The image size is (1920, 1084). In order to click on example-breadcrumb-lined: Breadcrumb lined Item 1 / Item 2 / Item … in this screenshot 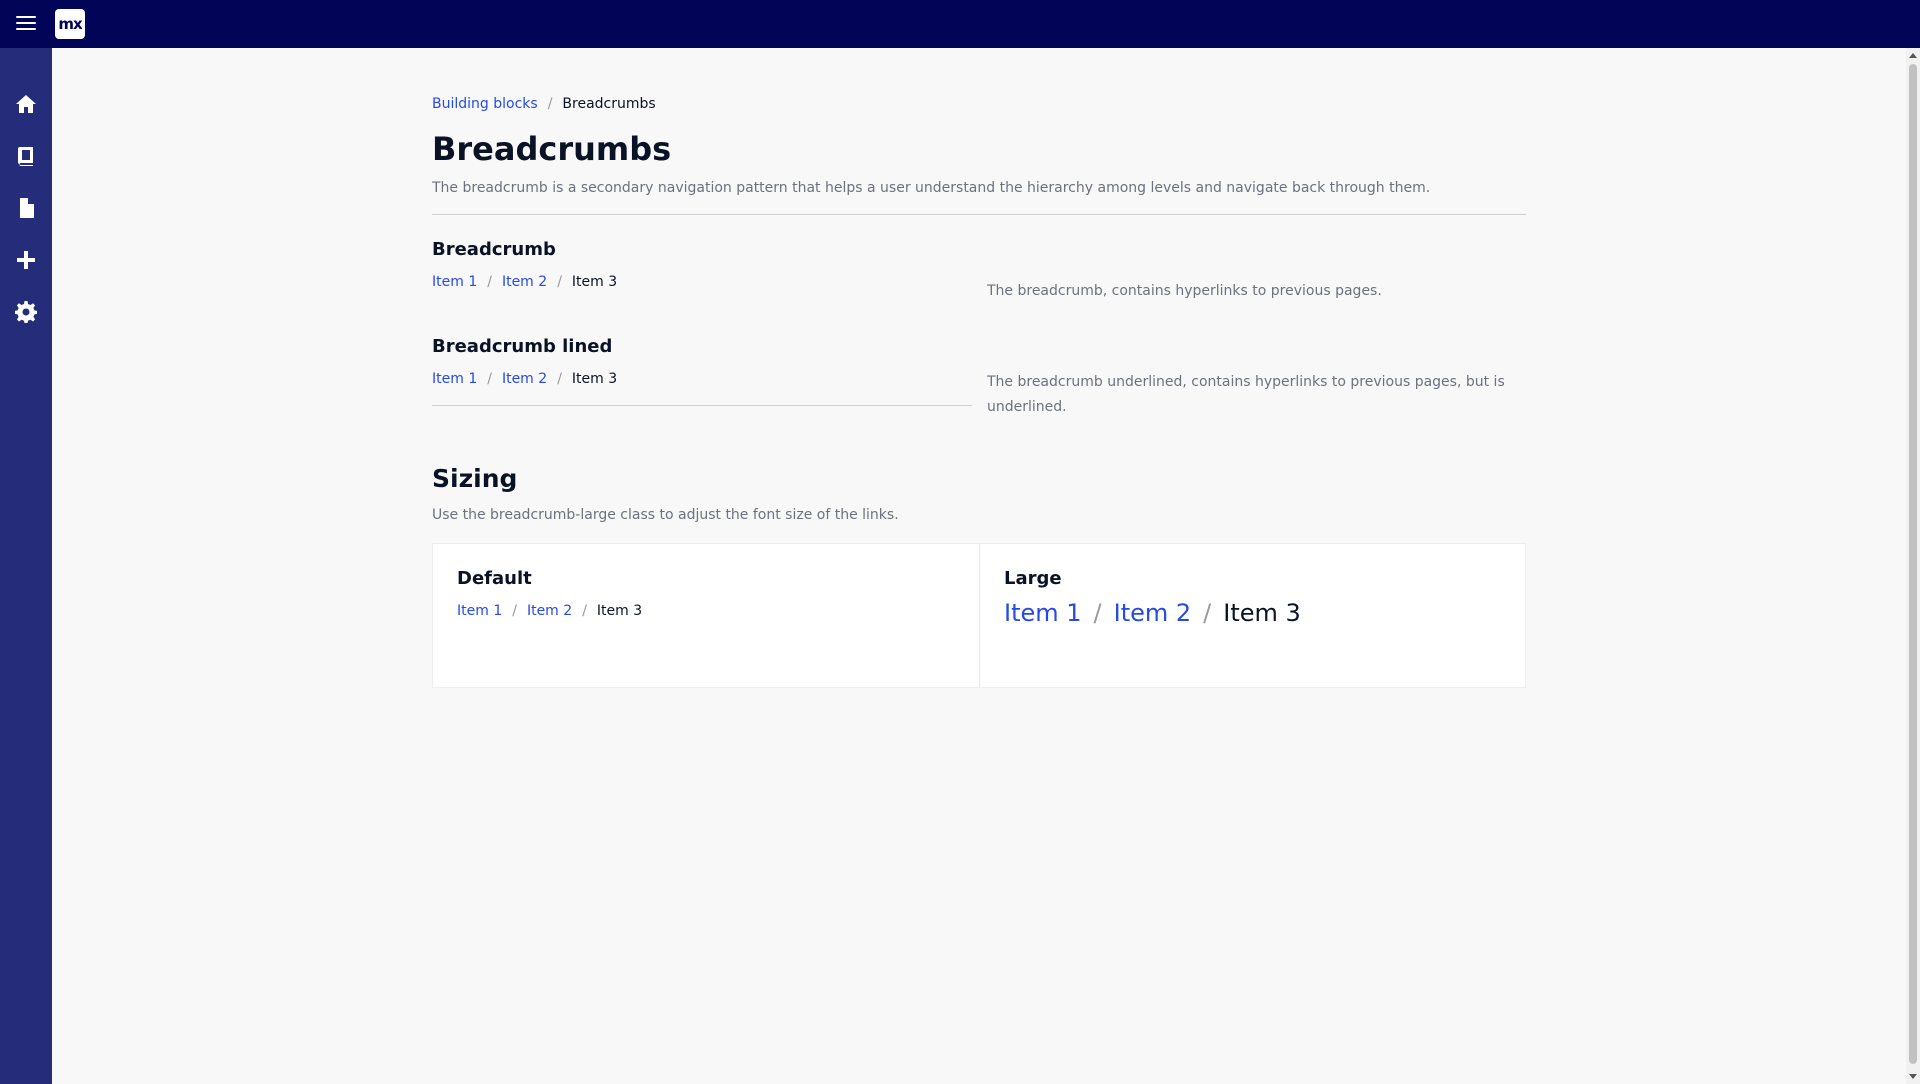, I will do `click(979, 378)`.